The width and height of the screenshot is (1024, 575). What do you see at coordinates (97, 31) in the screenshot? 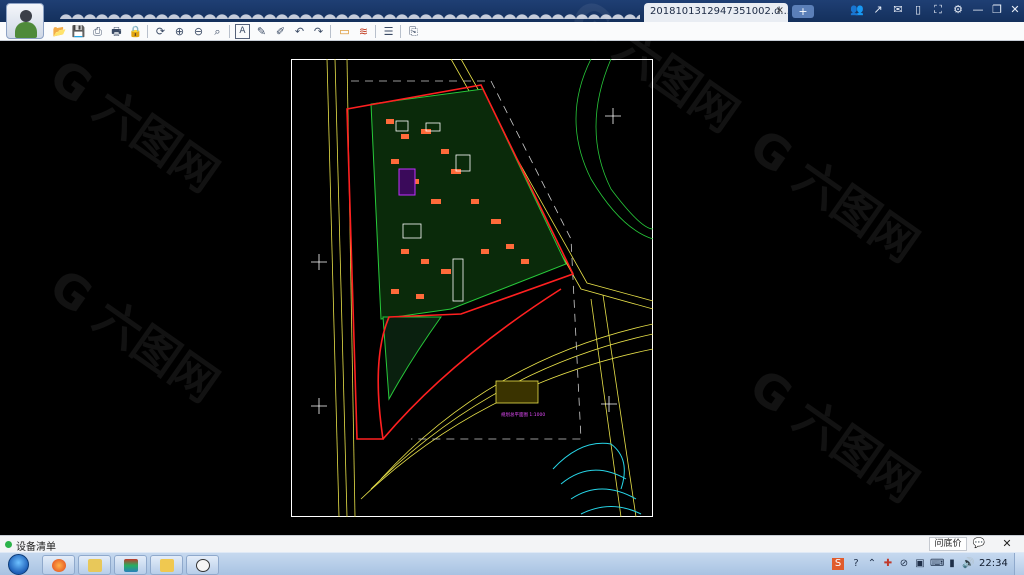
I see `print-icon: ⎙` at bounding box center [97, 31].